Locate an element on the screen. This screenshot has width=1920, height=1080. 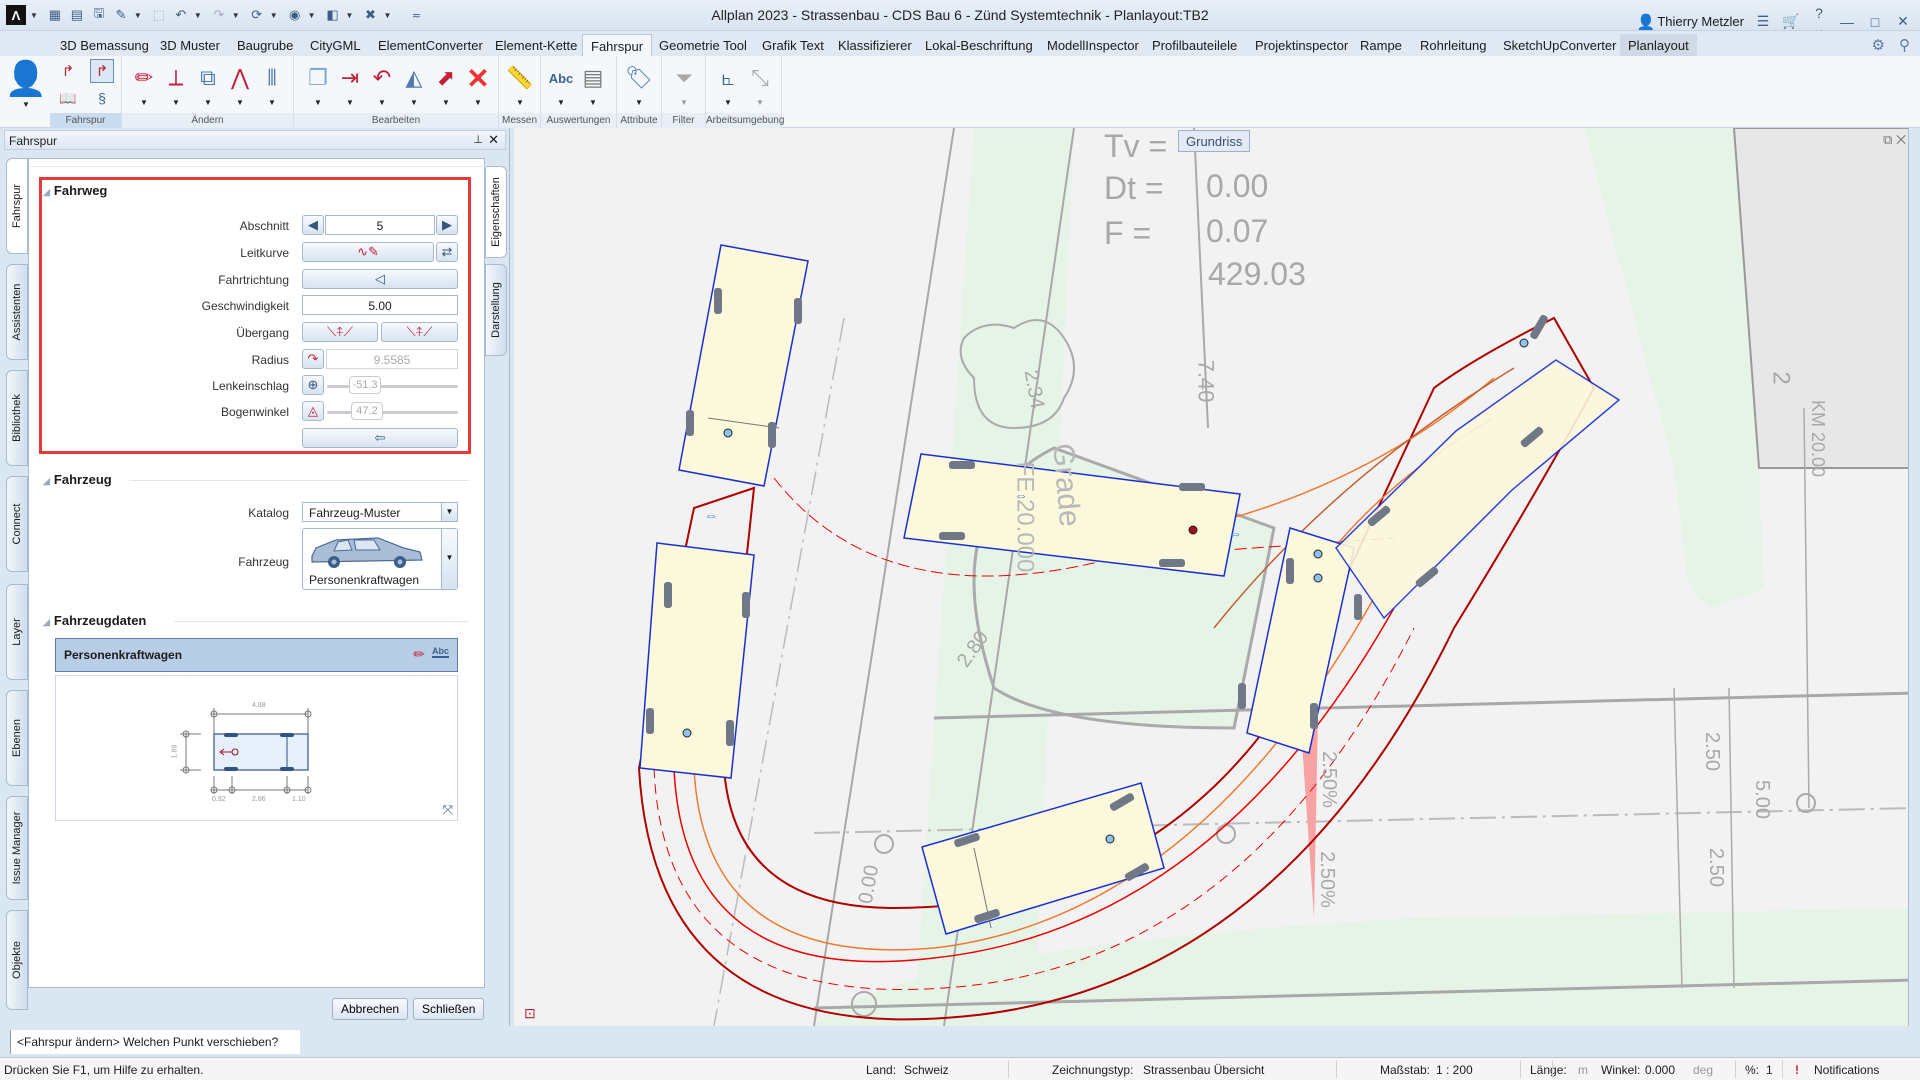
lenkeinschlag-slider-thumb: -51.3 is located at coordinates (365, 385).